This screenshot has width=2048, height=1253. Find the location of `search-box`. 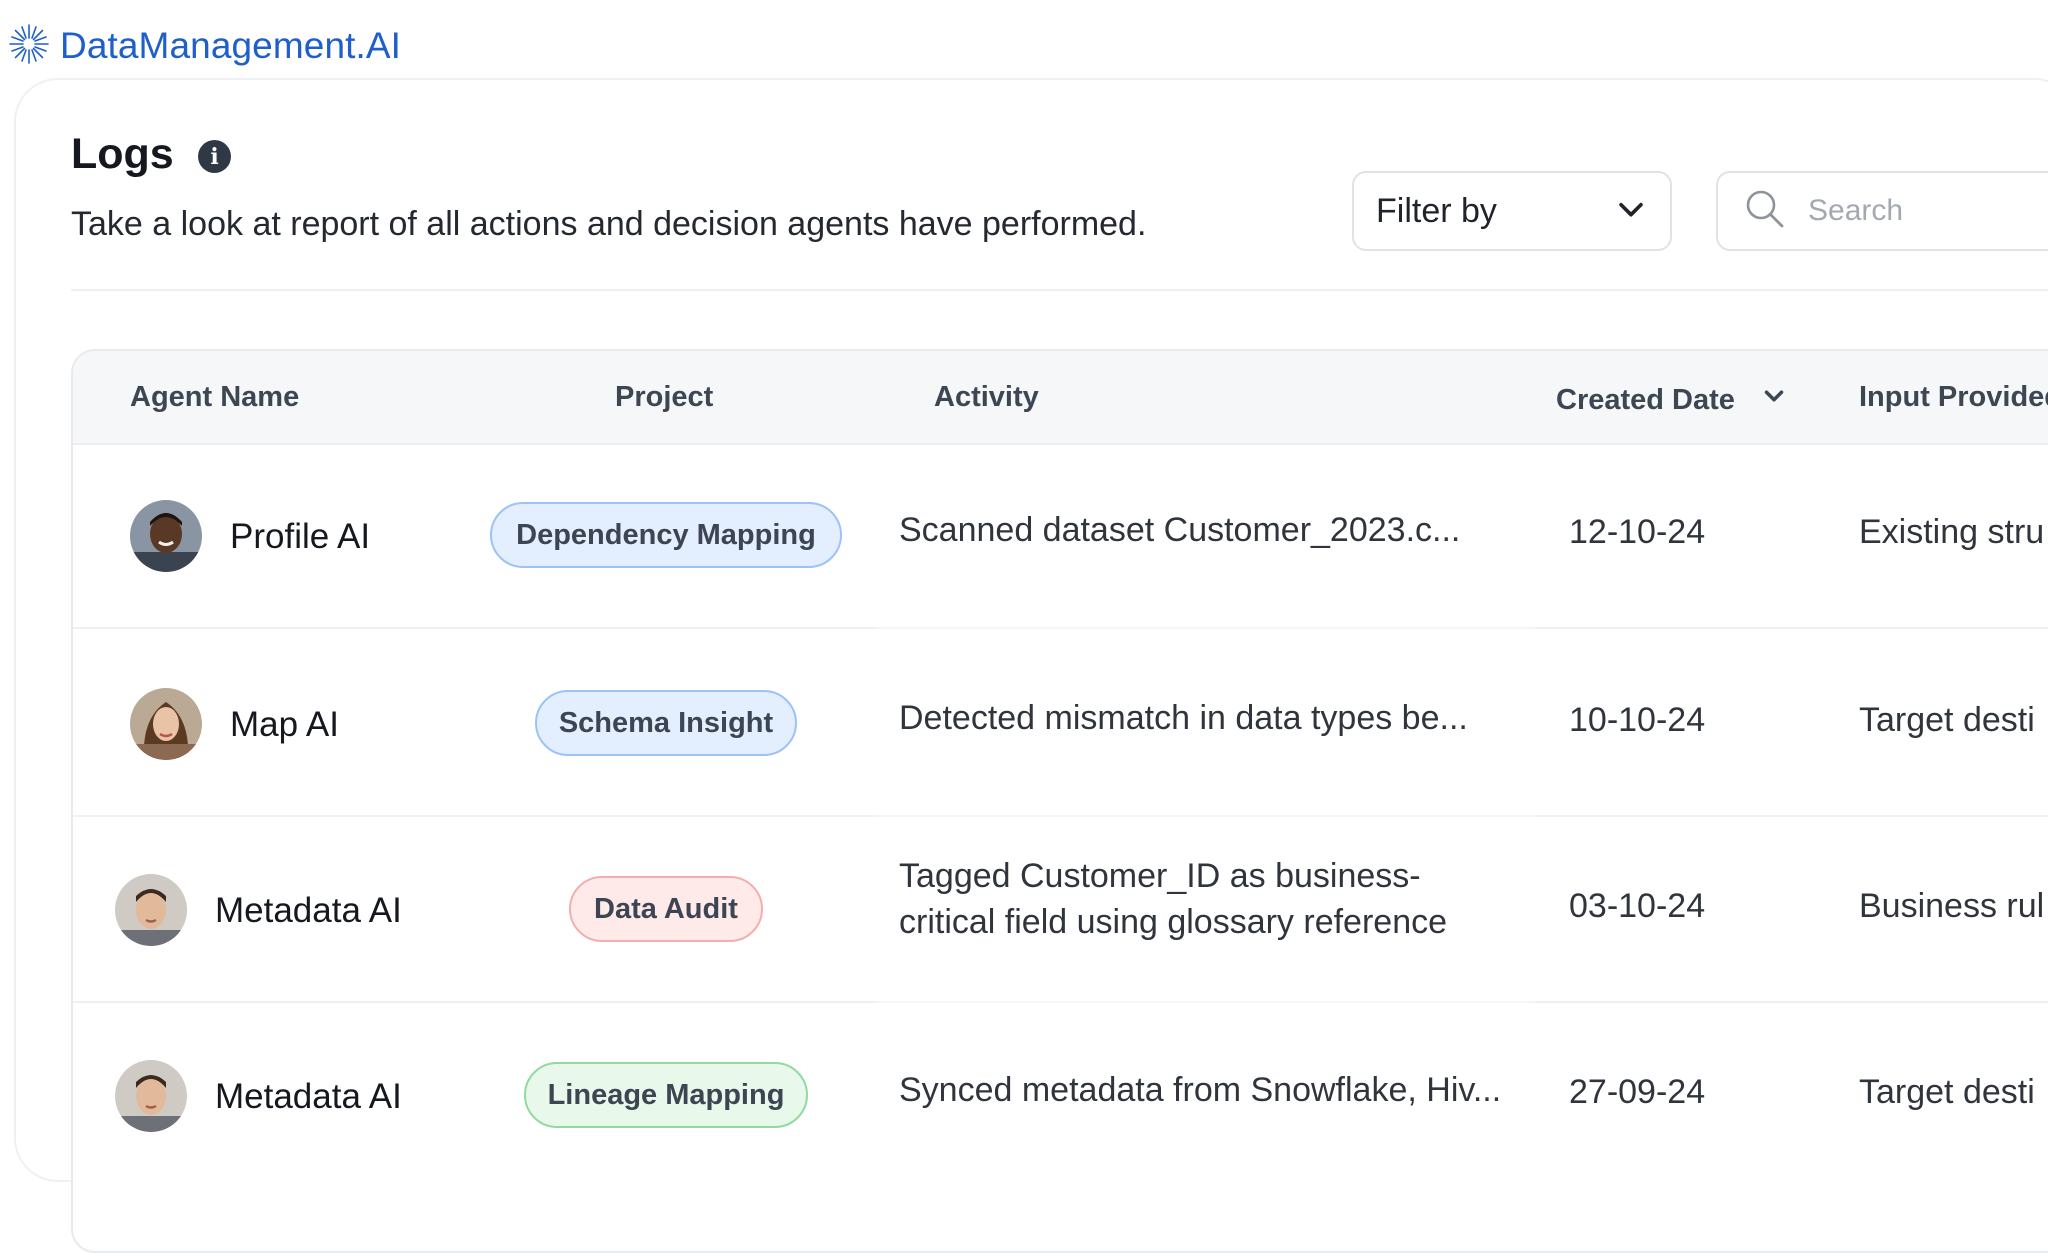

search-box is located at coordinates (1882, 211).